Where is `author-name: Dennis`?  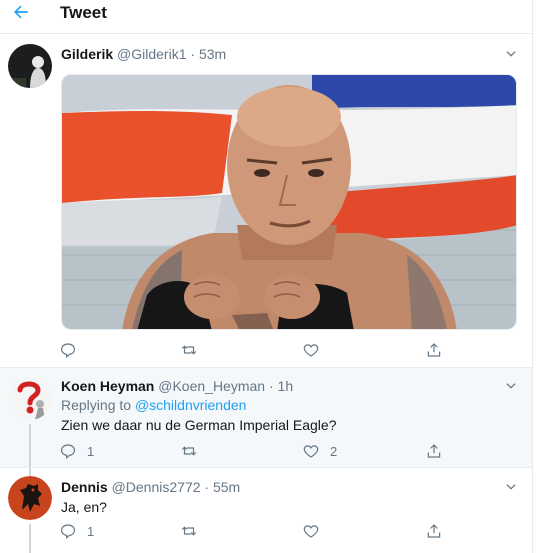
author-name: Dennis is located at coordinates (84, 487).